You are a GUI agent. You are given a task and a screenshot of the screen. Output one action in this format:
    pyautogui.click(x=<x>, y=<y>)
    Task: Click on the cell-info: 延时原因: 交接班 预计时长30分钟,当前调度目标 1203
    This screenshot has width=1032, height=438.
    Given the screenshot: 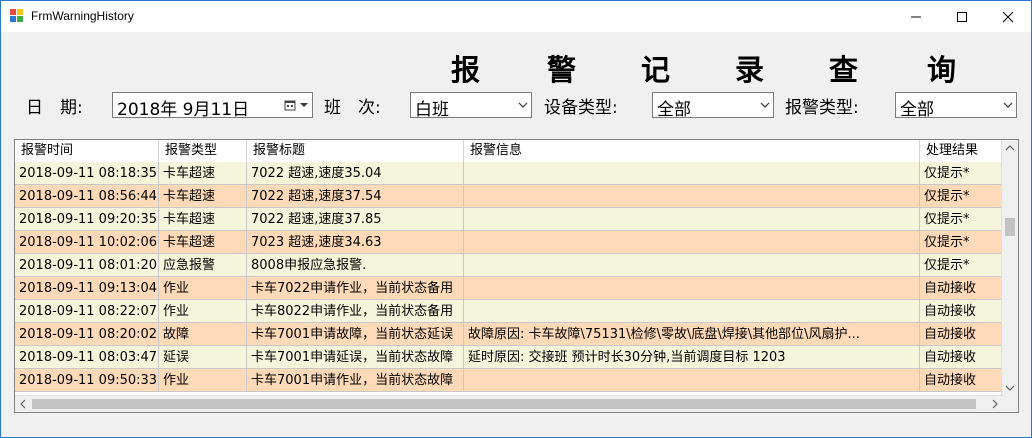 What is the action you would take?
    pyautogui.click(x=692, y=357)
    